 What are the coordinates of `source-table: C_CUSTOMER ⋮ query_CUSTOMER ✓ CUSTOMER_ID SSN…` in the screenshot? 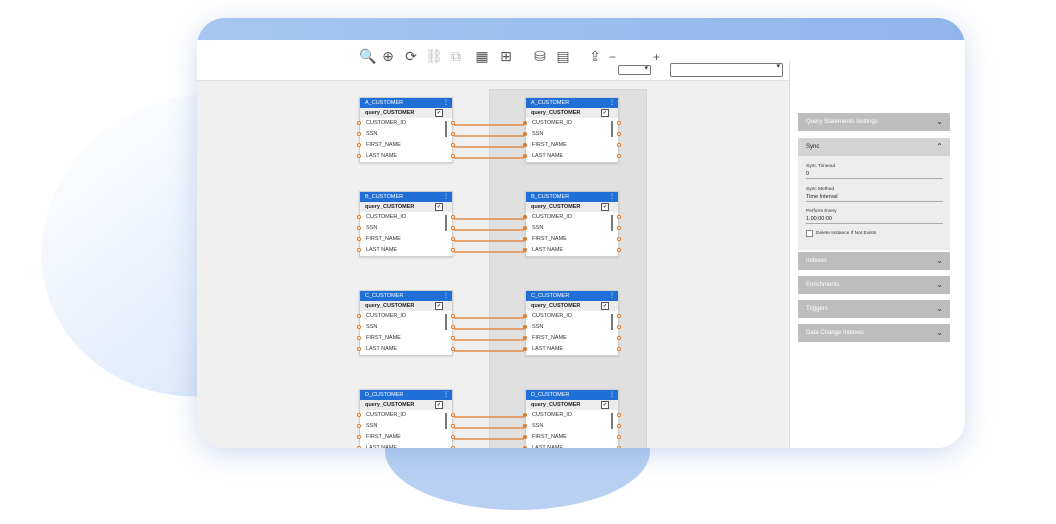 It's located at (406, 323).